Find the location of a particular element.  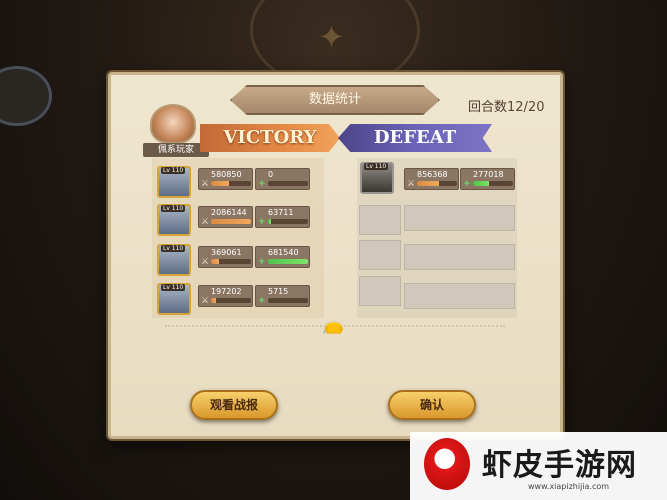

heal-value: 277018 is located at coordinates (488, 174).